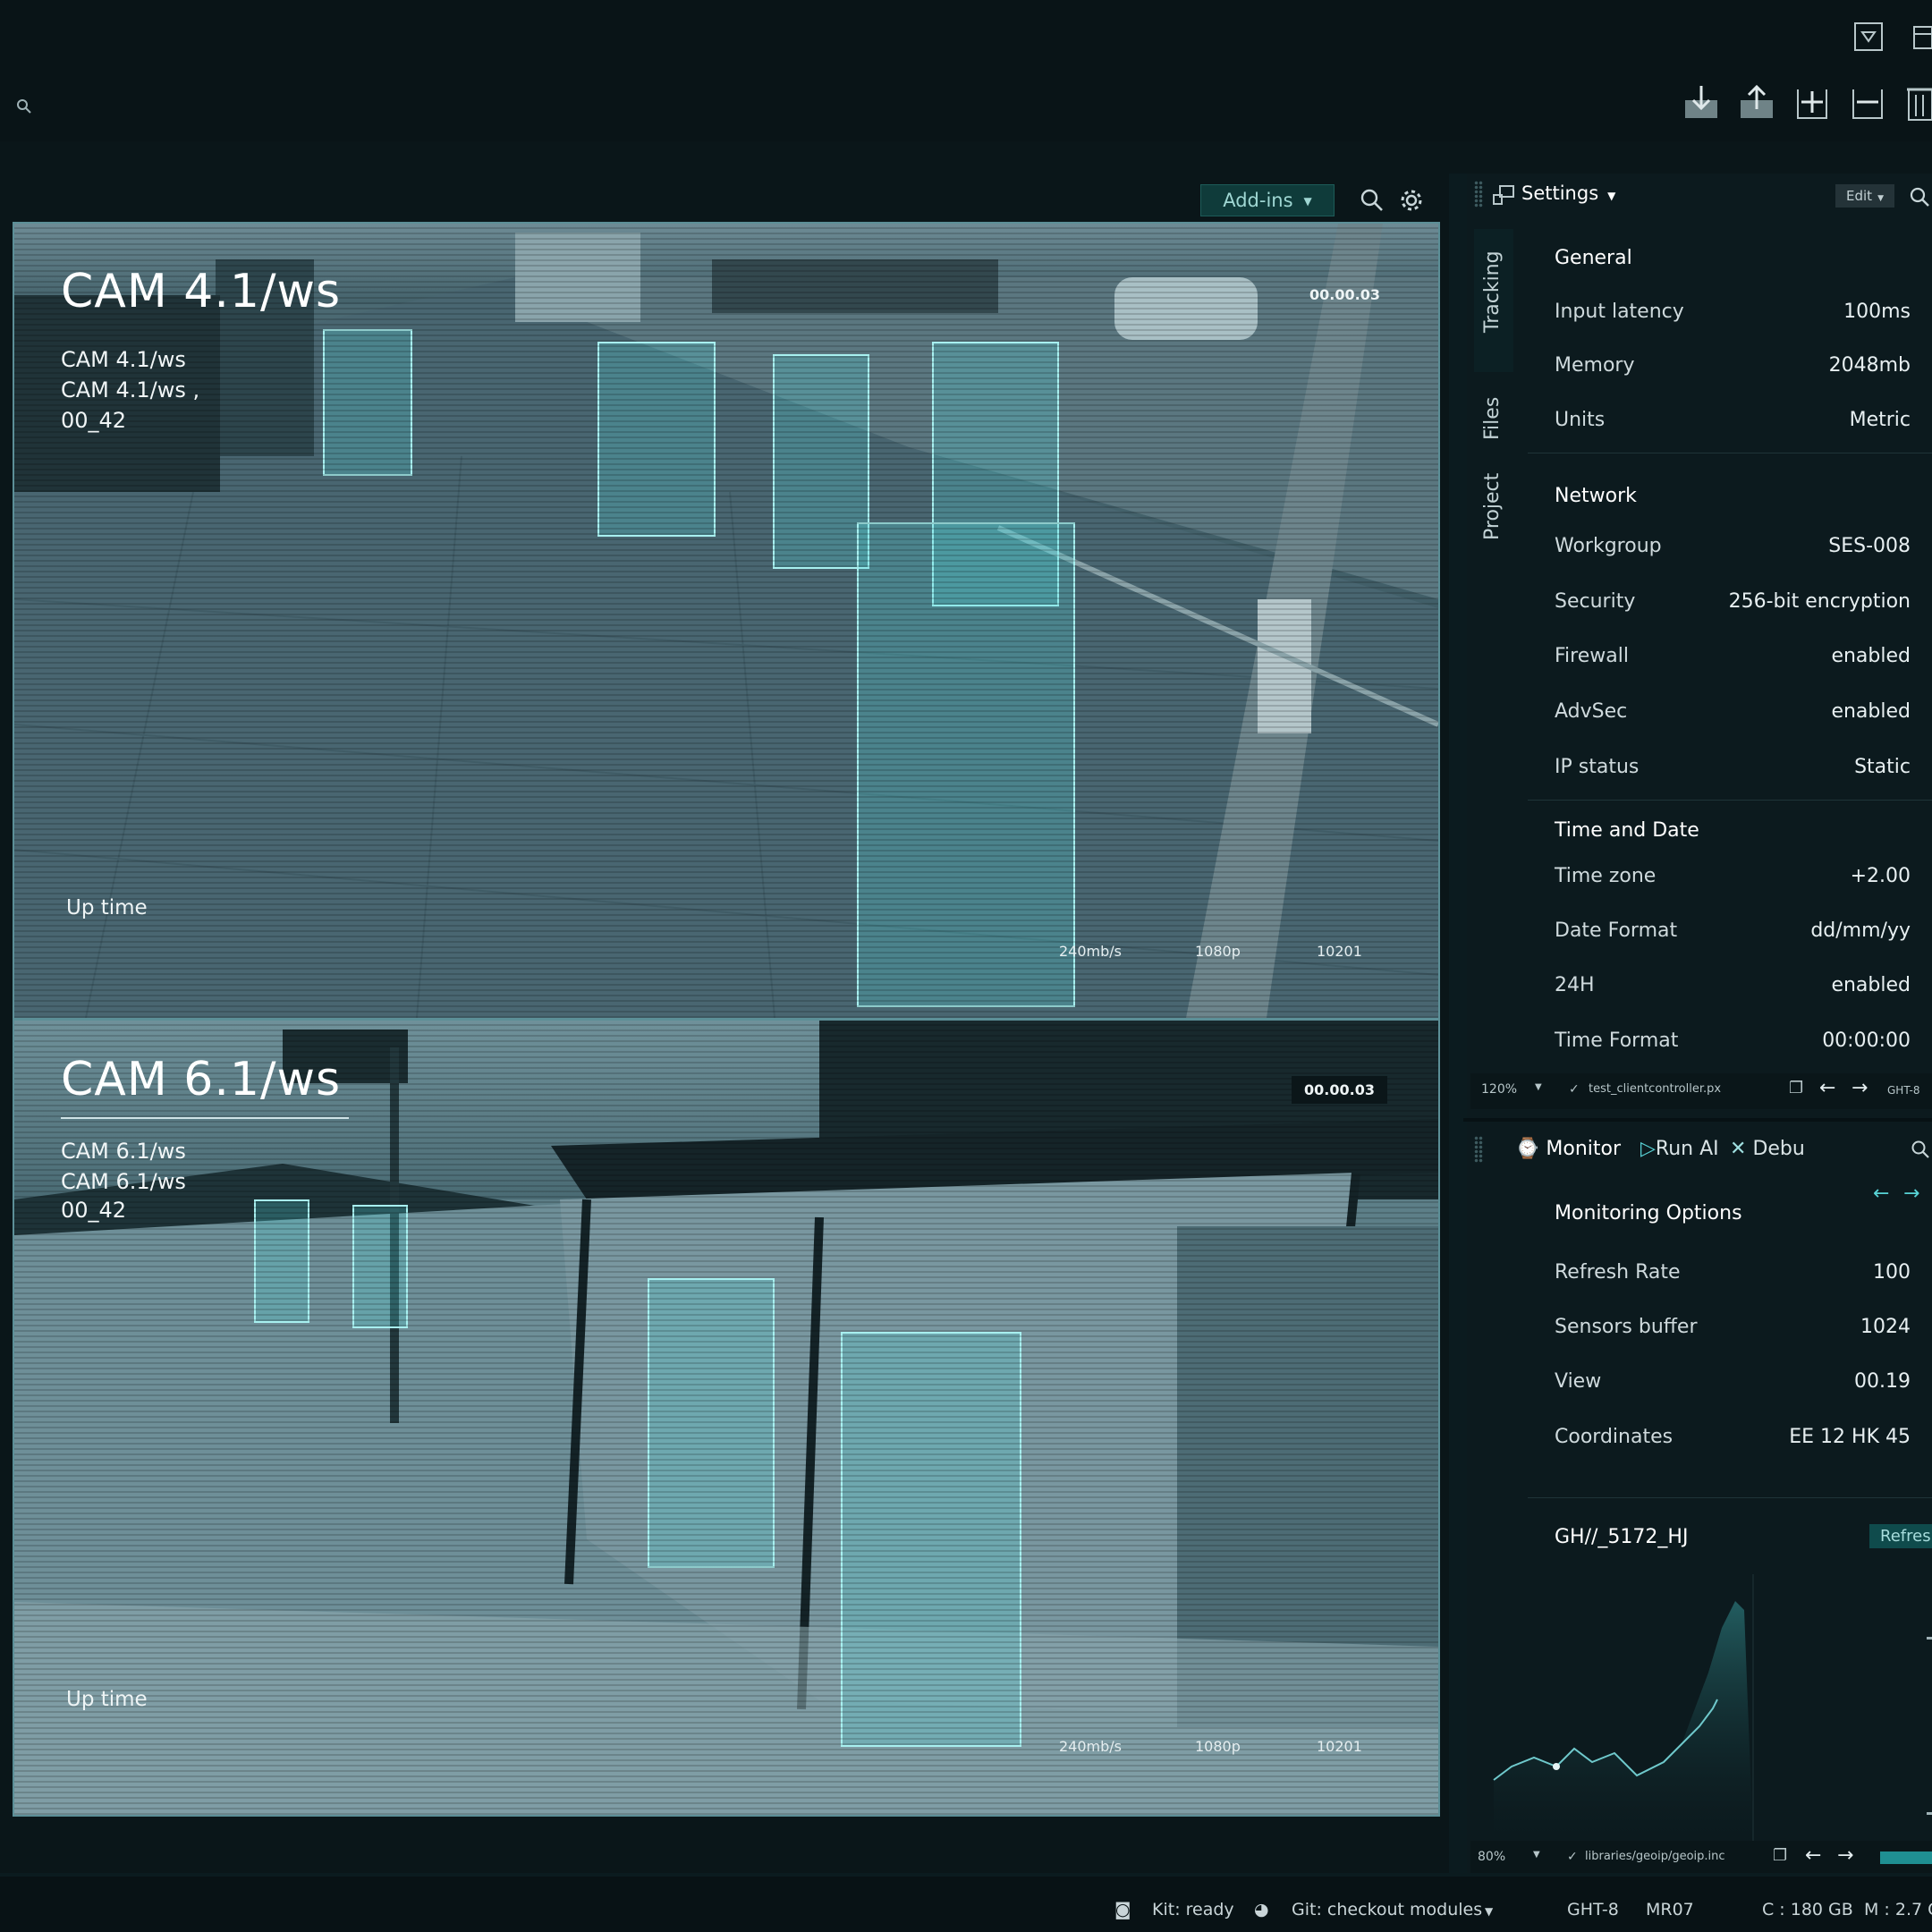  What do you see at coordinates (1866, 1041) in the screenshot?
I see `setting-value: 00:00:00` at bounding box center [1866, 1041].